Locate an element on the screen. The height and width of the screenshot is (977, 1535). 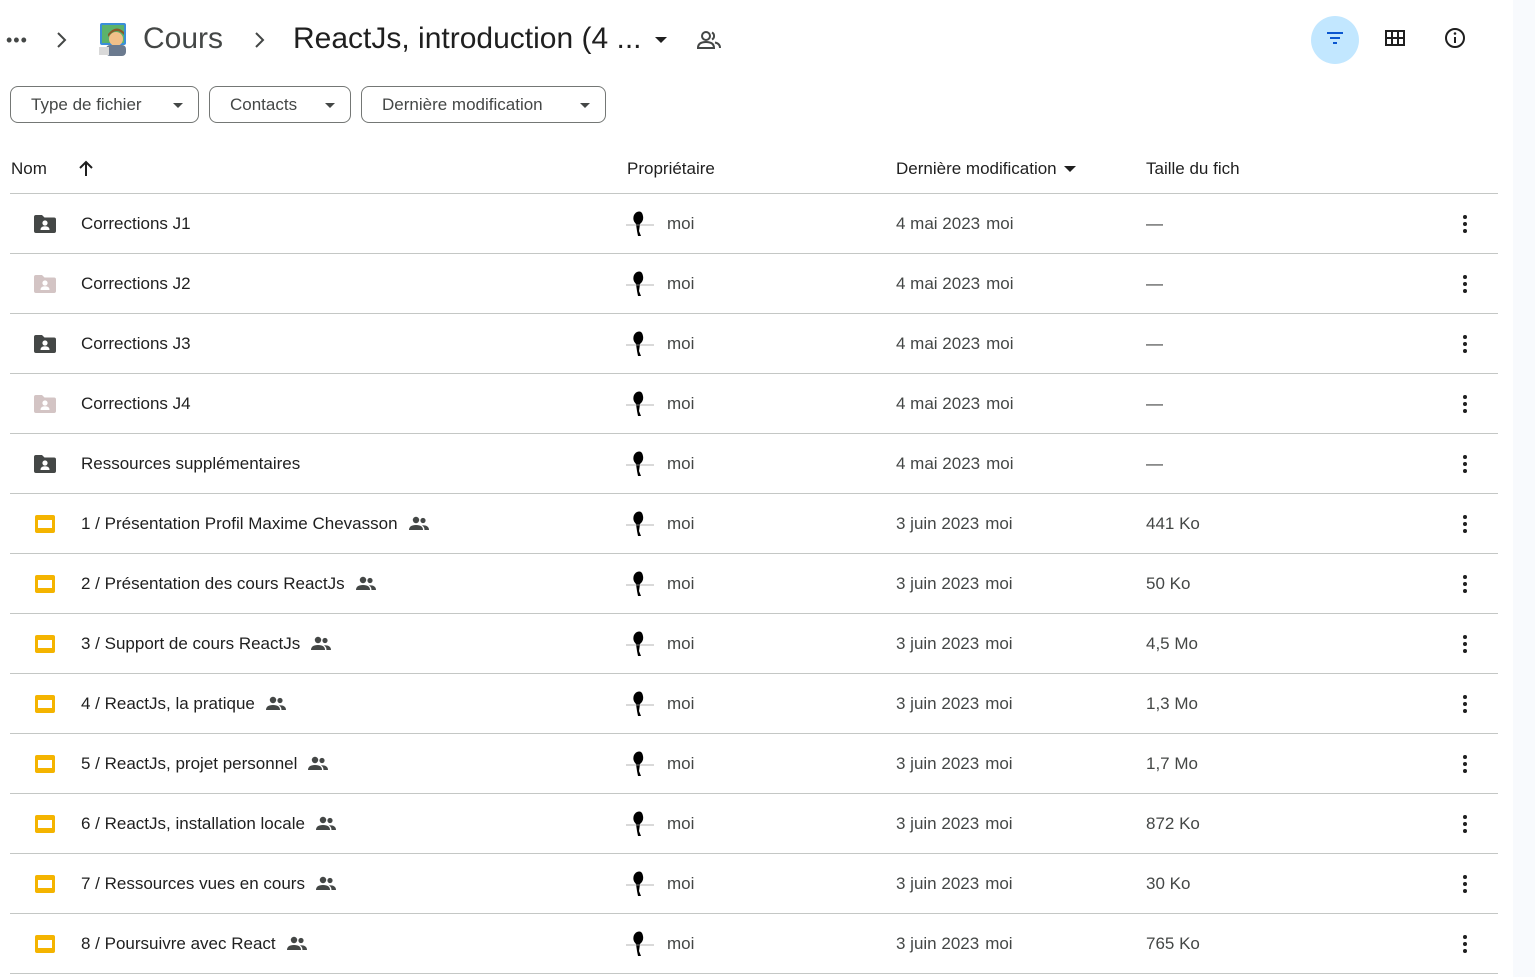
grid-view-icon is located at coordinates (1395, 40).